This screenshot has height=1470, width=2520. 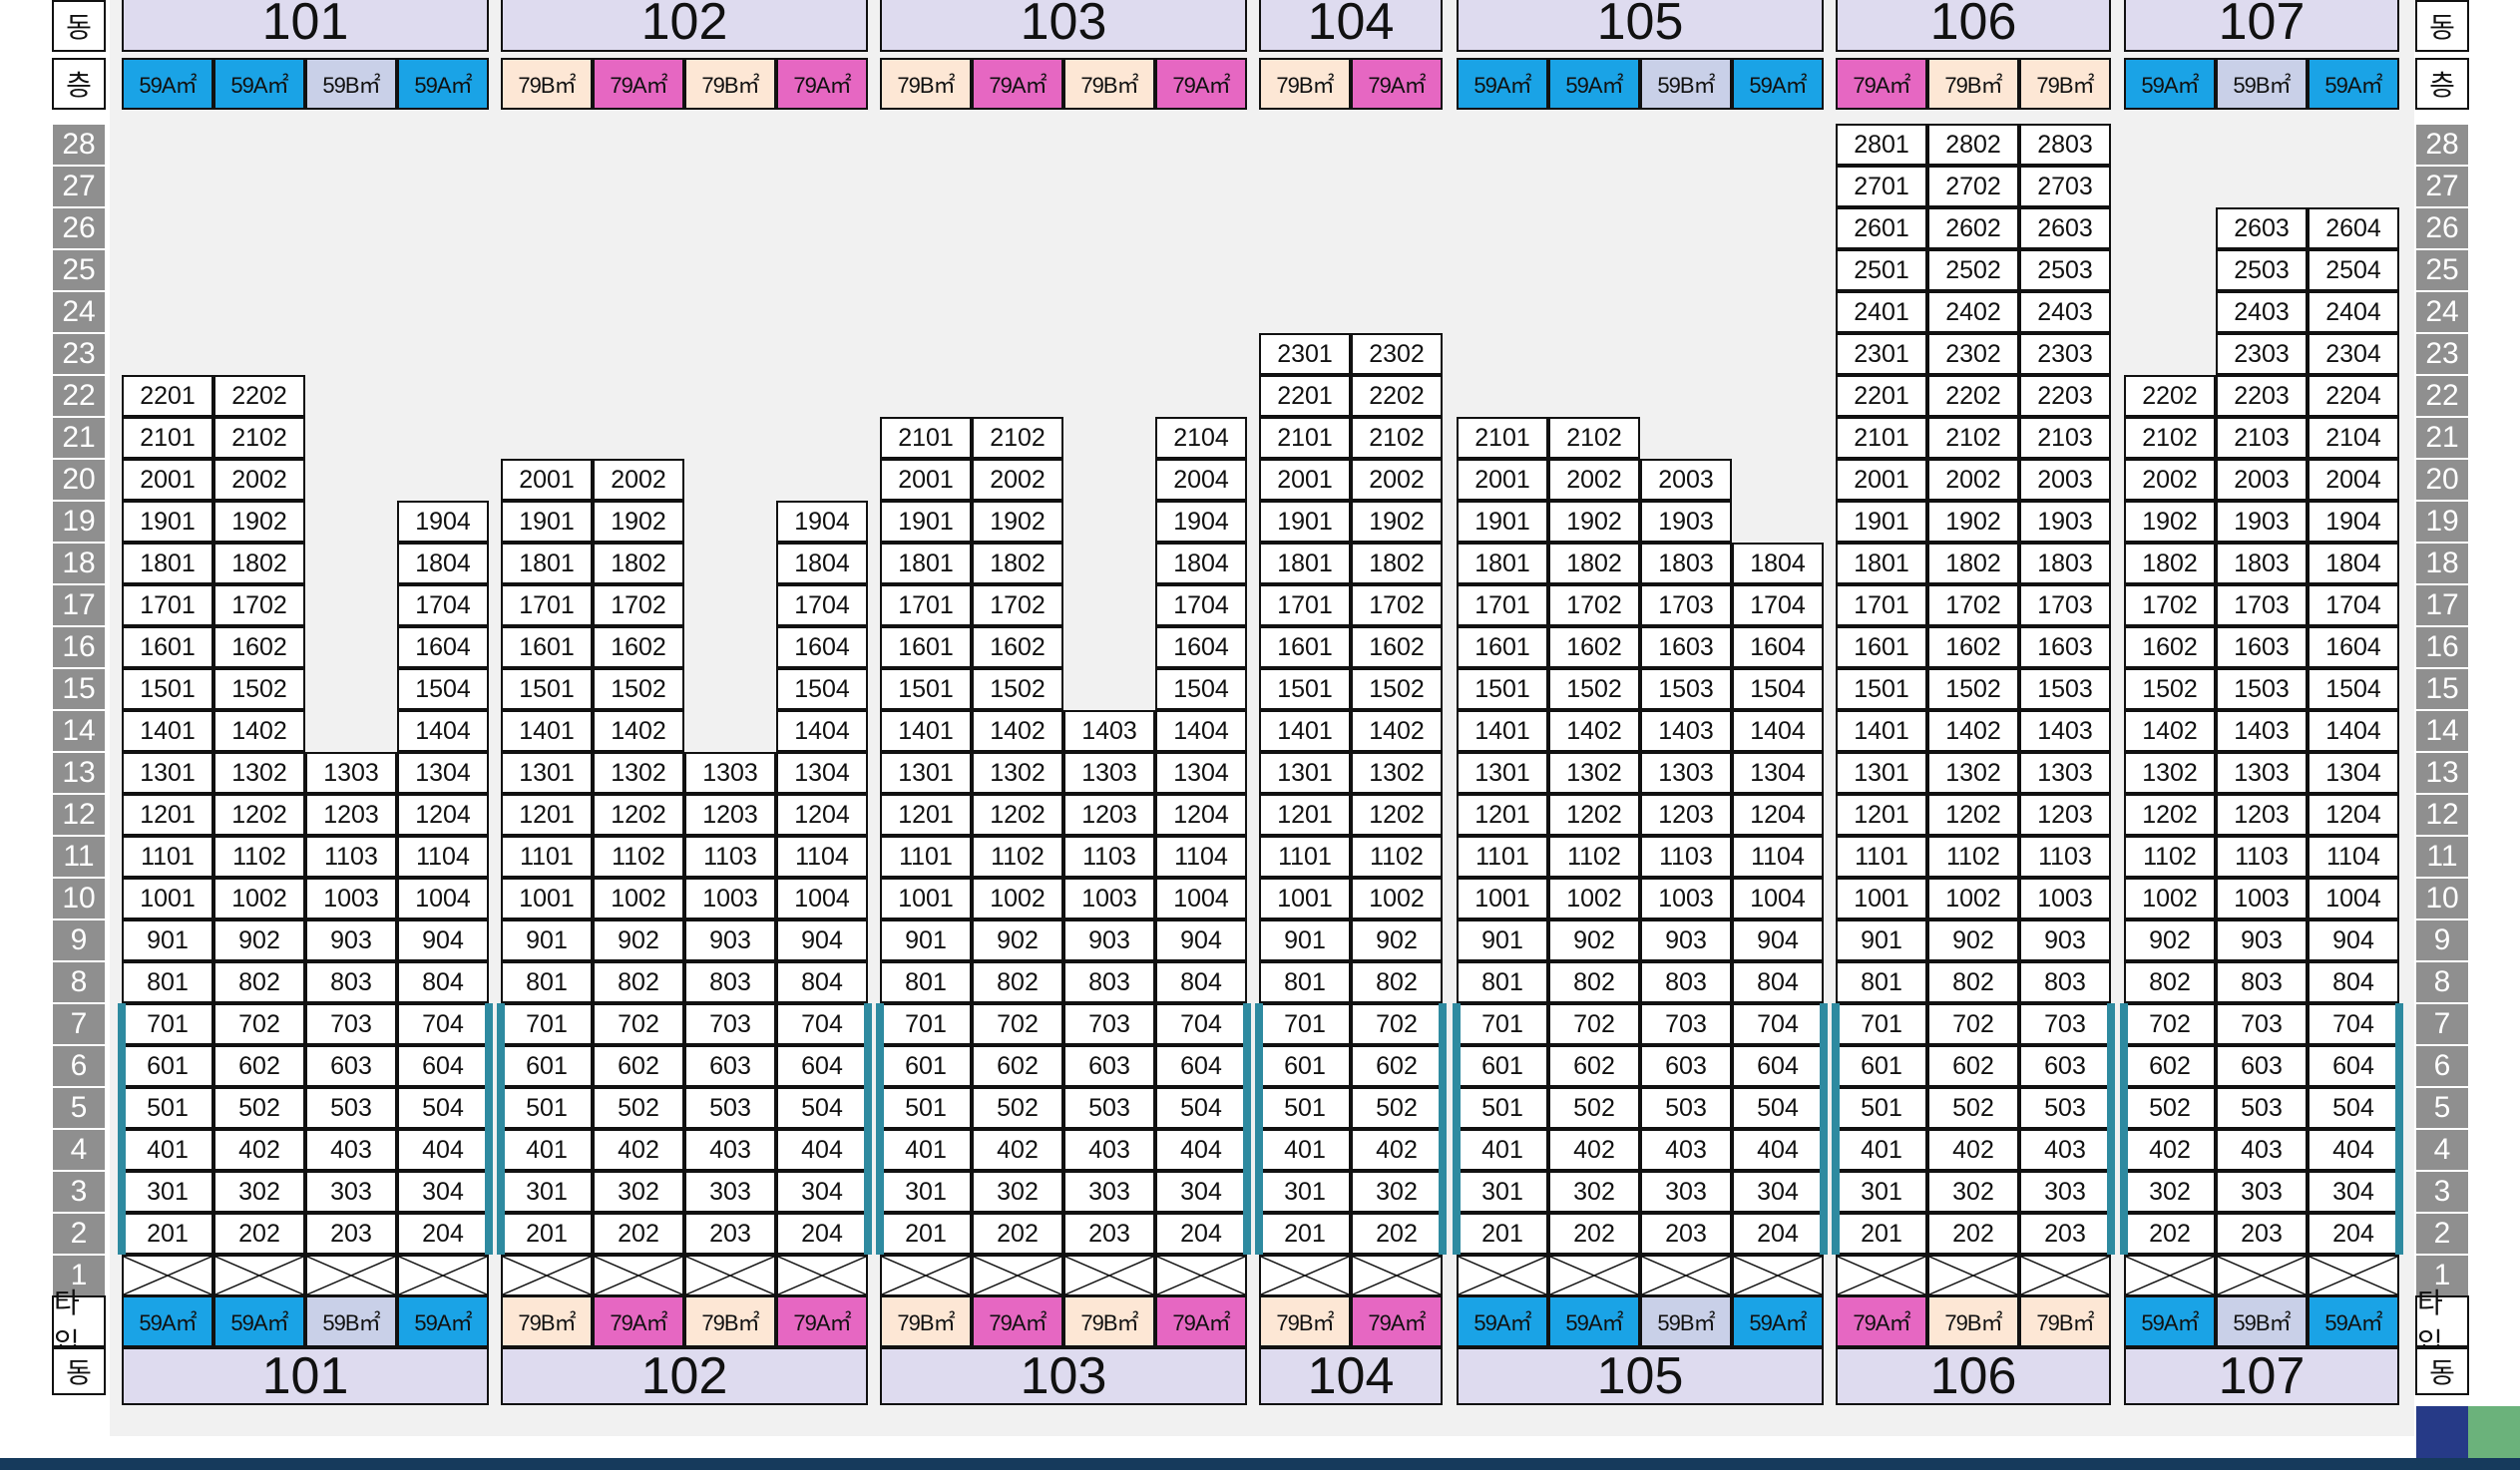 I want to click on unit-cell: 503, so click(x=1686, y=1108).